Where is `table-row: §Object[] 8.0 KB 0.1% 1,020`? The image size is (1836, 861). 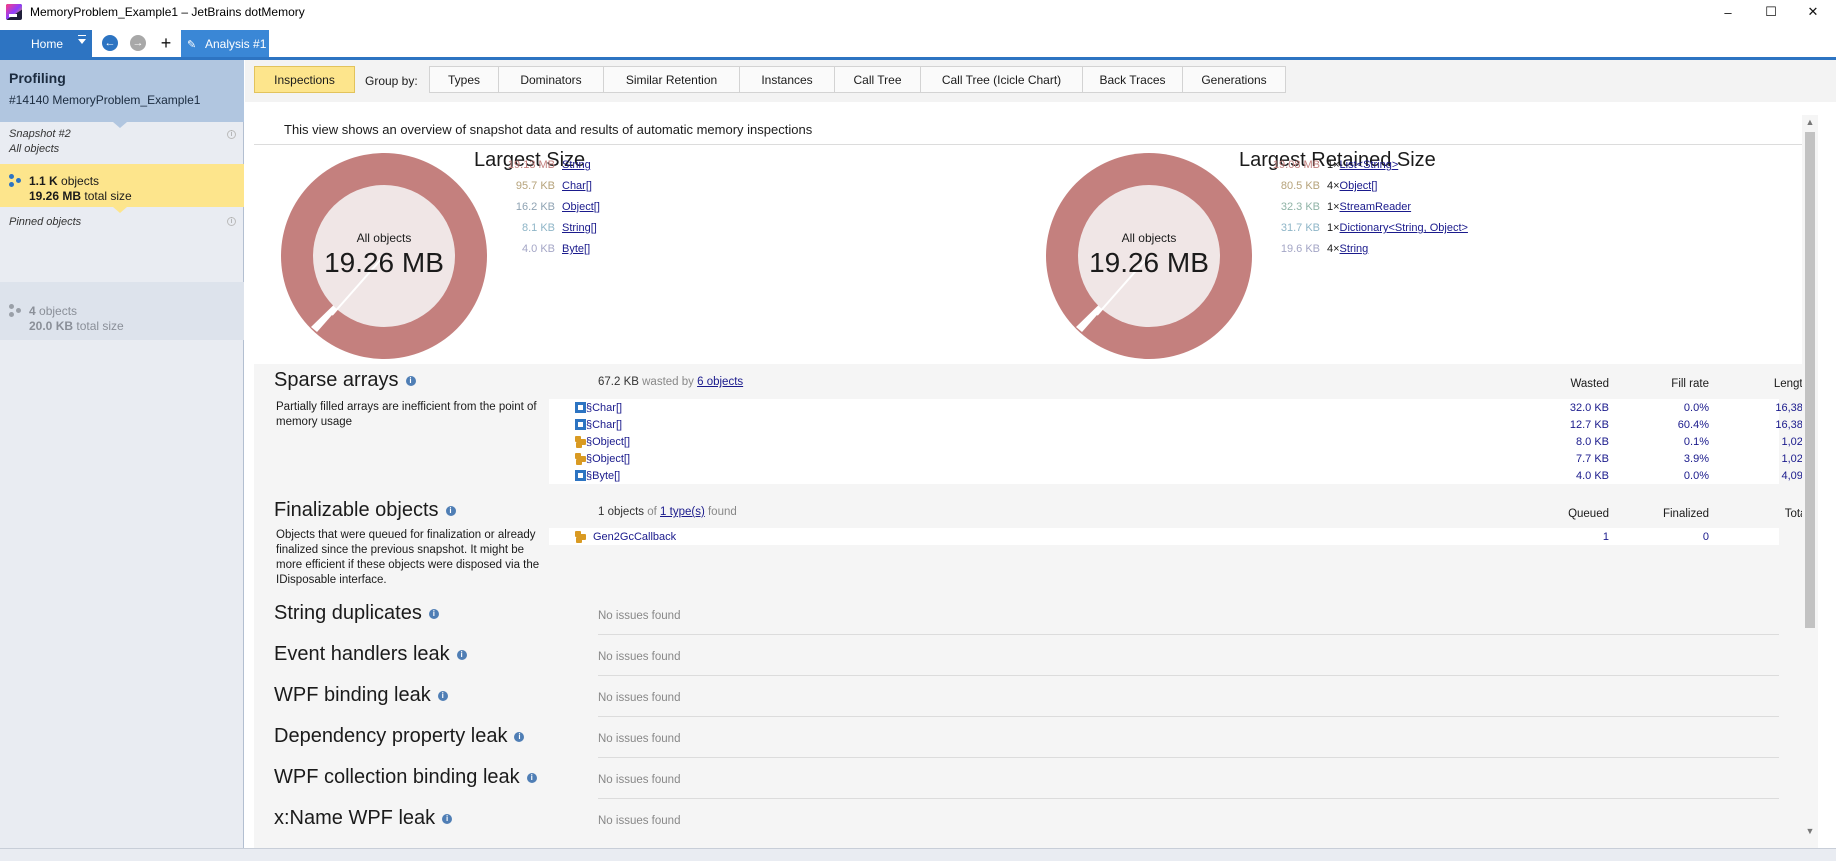 table-row: §Object[] 8.0 KB 0.1% 1,020 is located at coordinates (1179, 441).